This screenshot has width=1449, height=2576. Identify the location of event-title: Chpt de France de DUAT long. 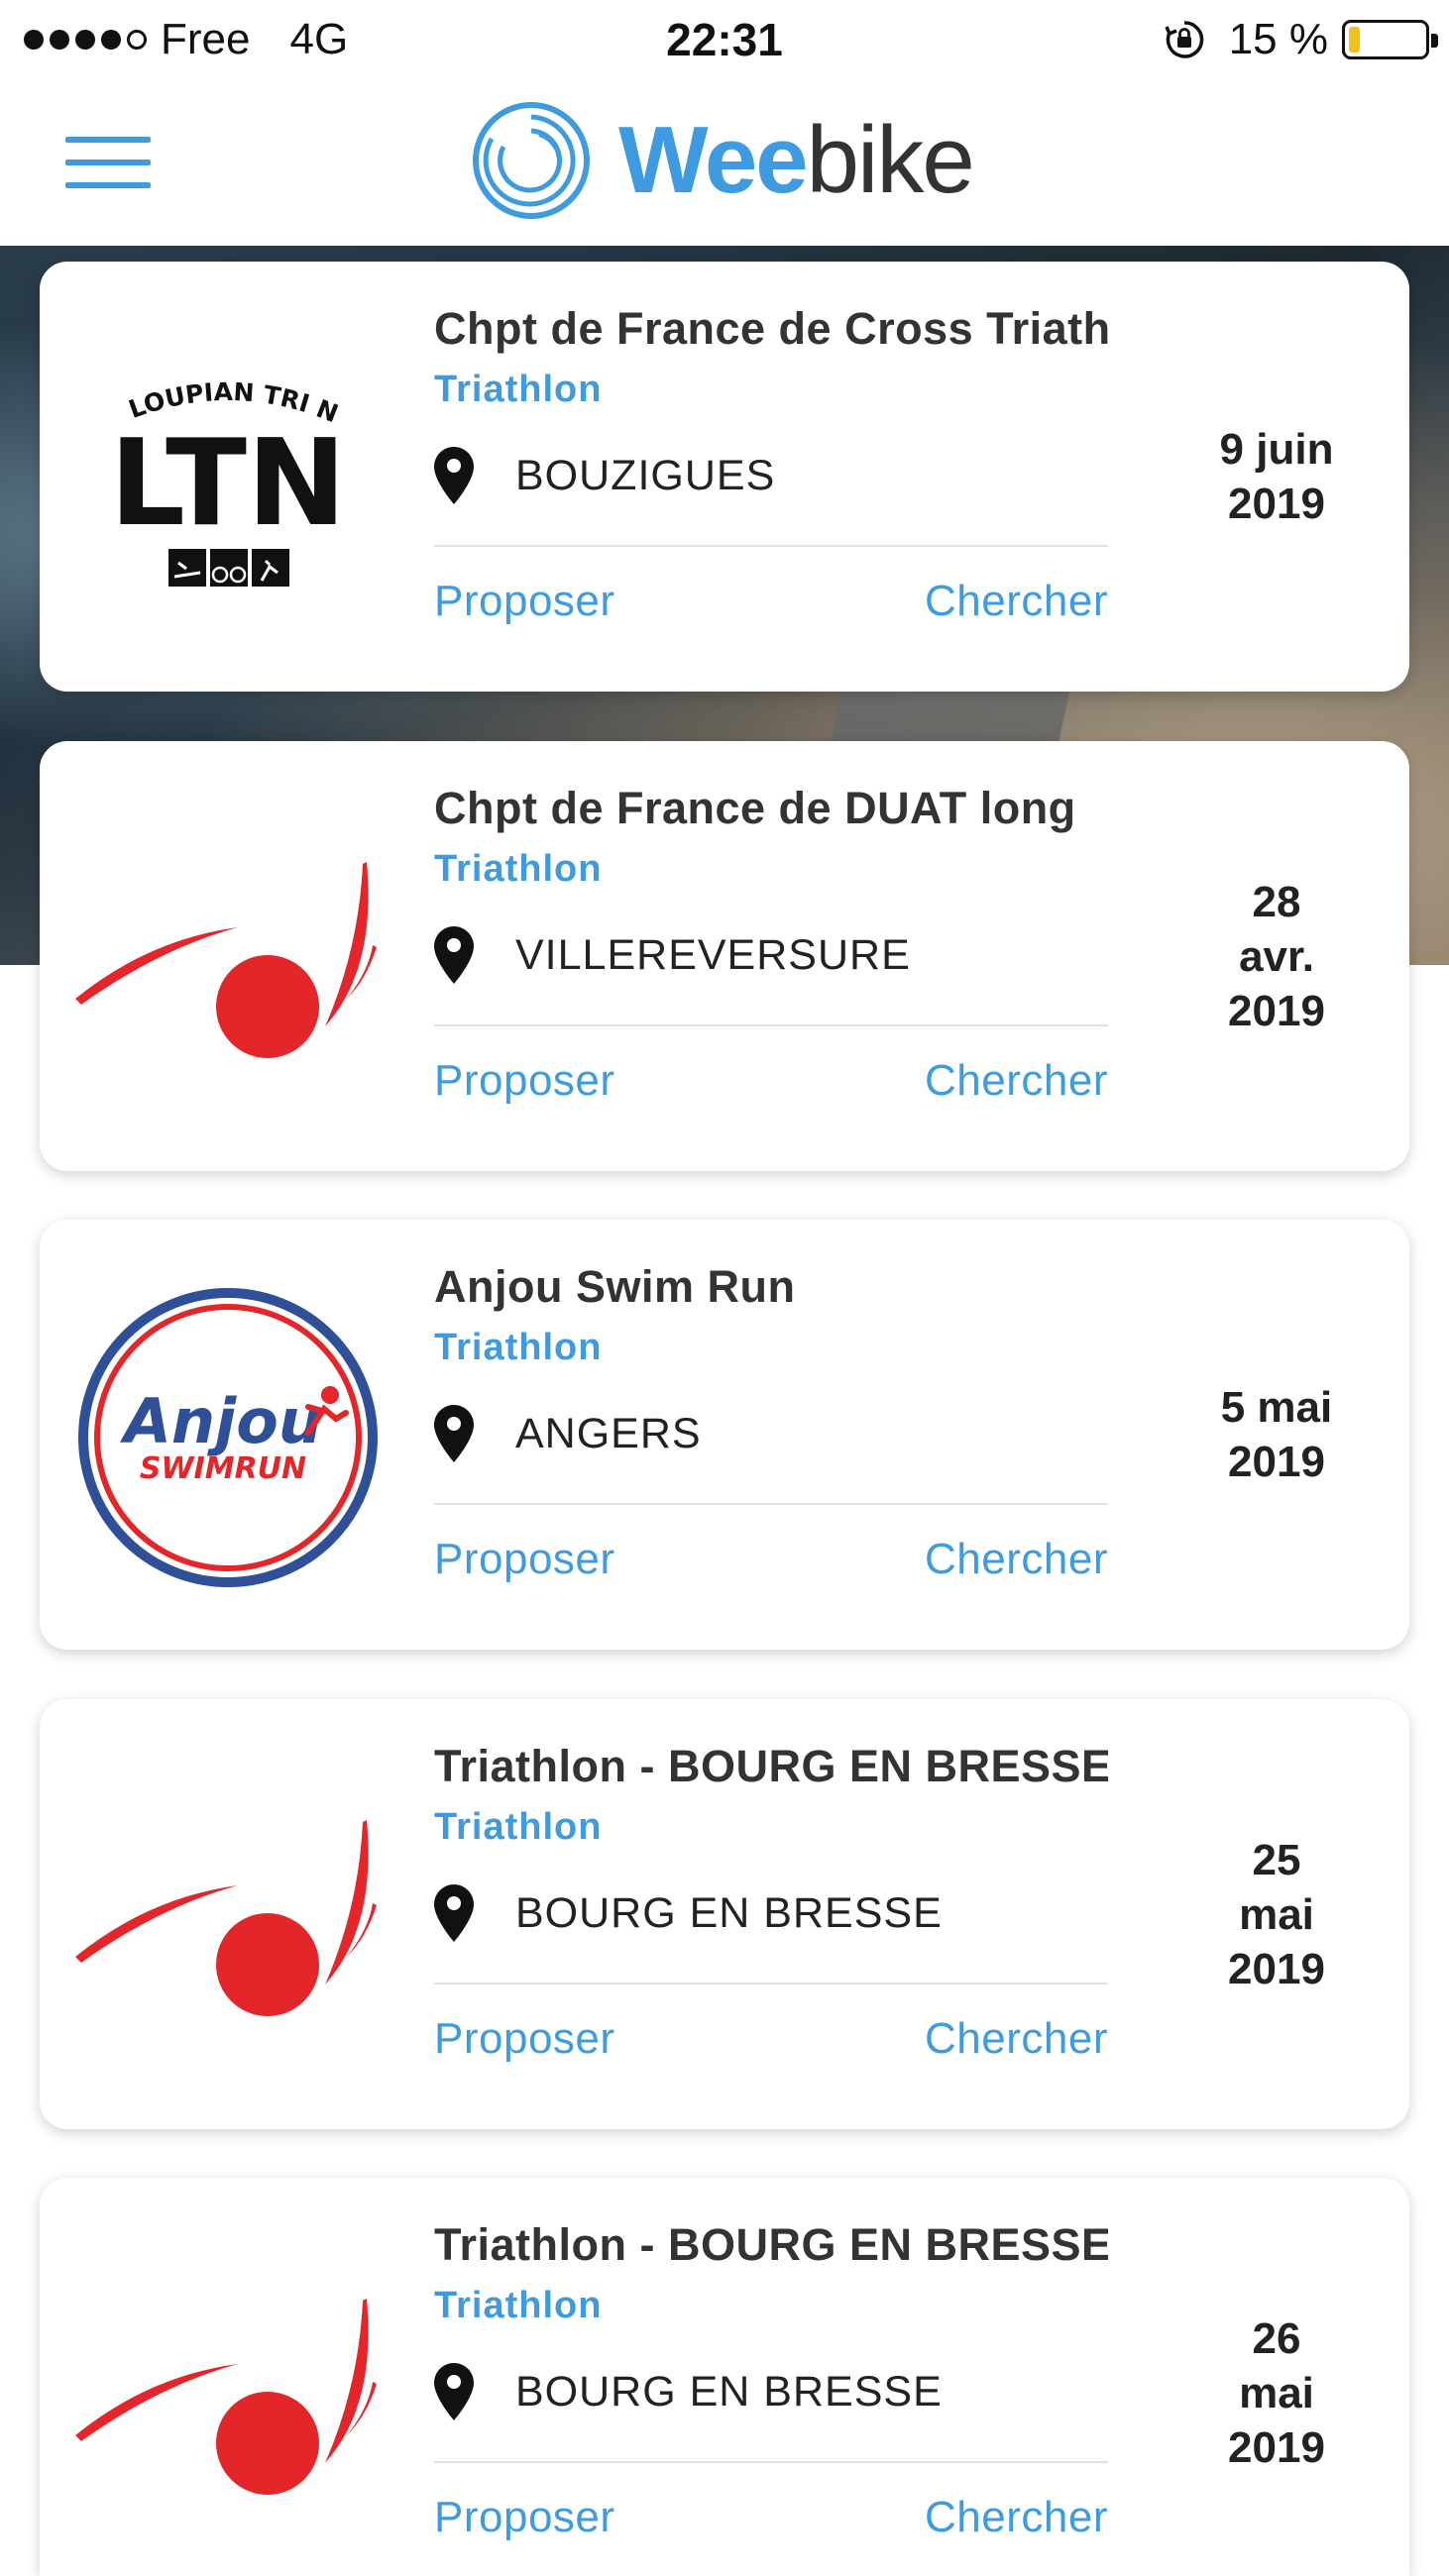
(755, 808).